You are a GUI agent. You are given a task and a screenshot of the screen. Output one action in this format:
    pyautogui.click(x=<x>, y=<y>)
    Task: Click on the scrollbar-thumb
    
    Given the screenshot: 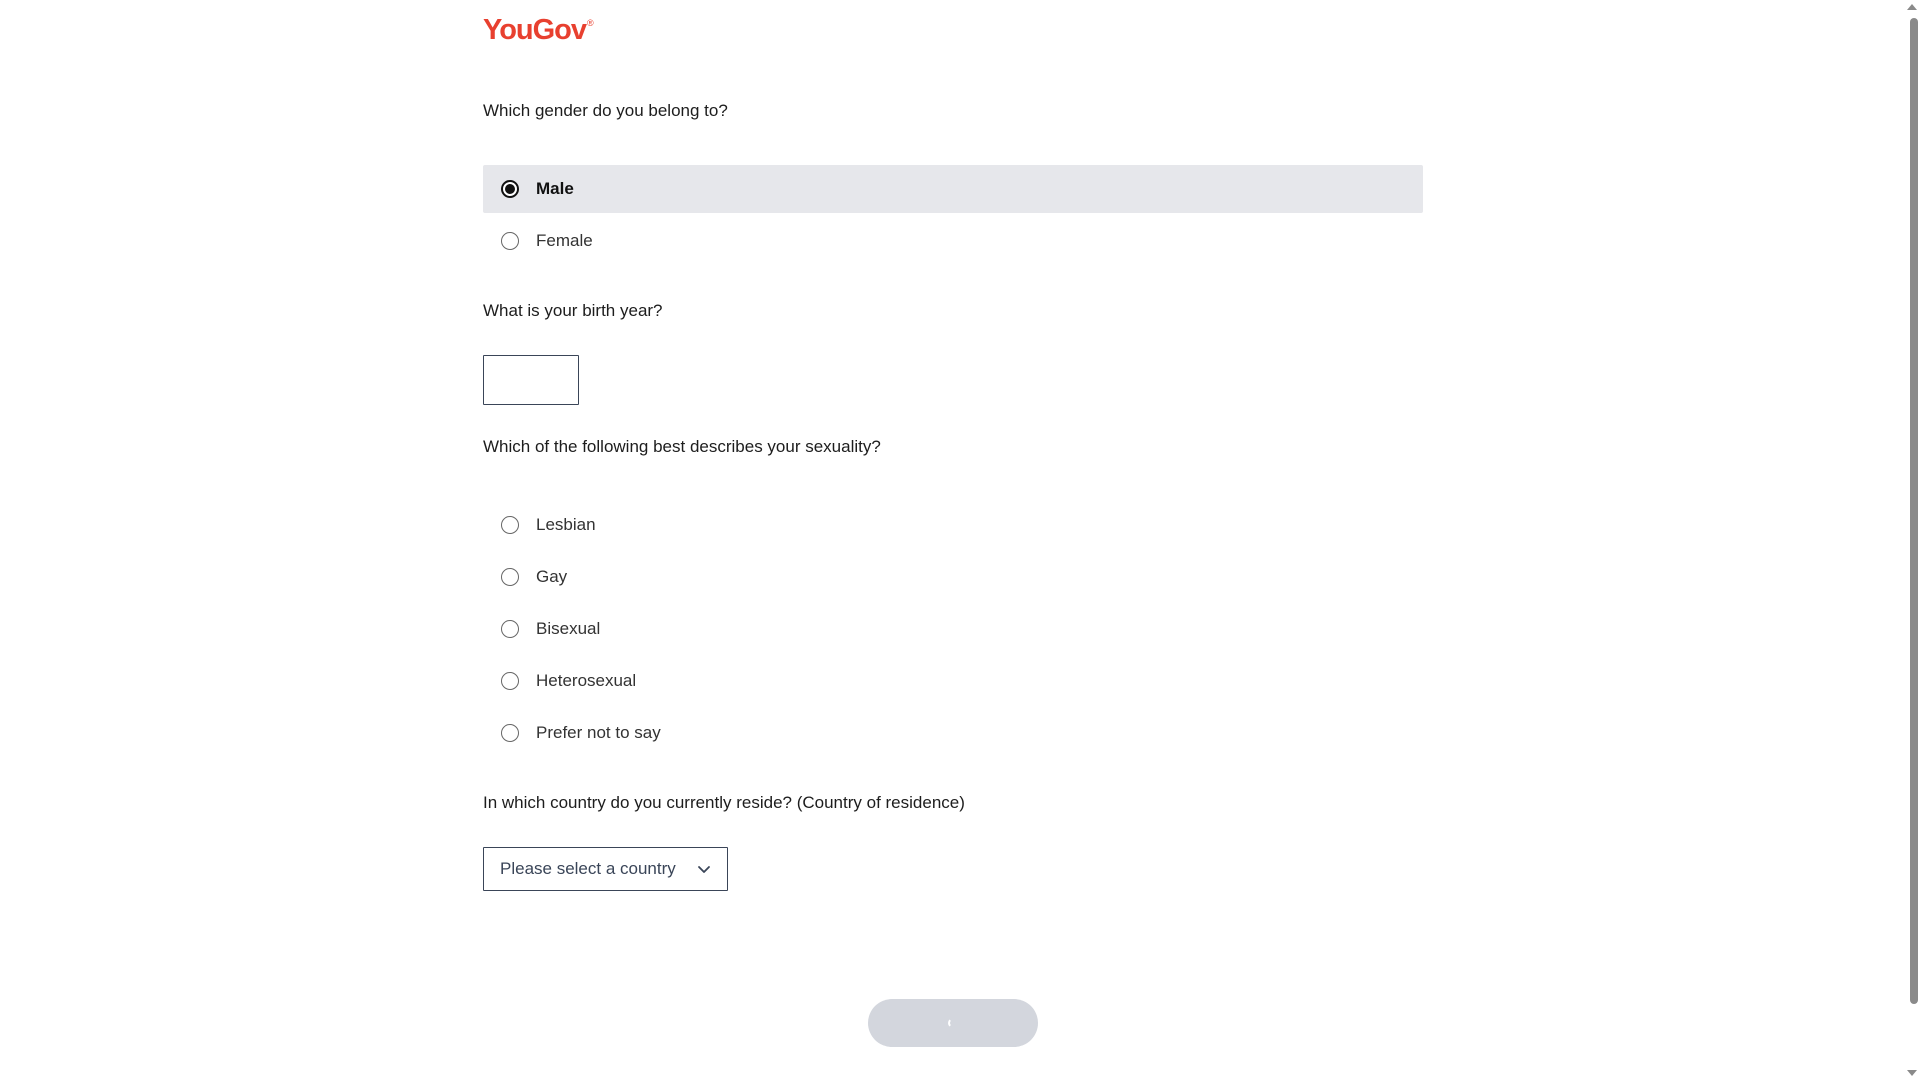 What is the action you would take?
    pyautogui.click(x=1914, y=511)
    